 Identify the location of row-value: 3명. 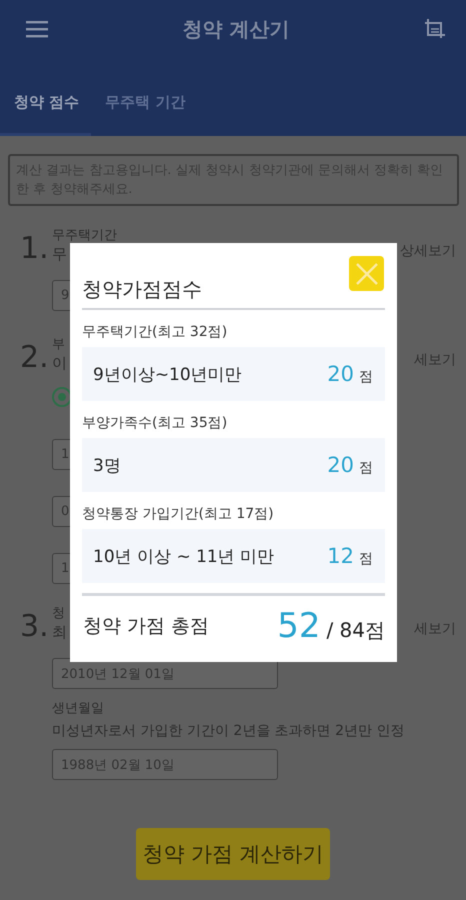
(107, 465).